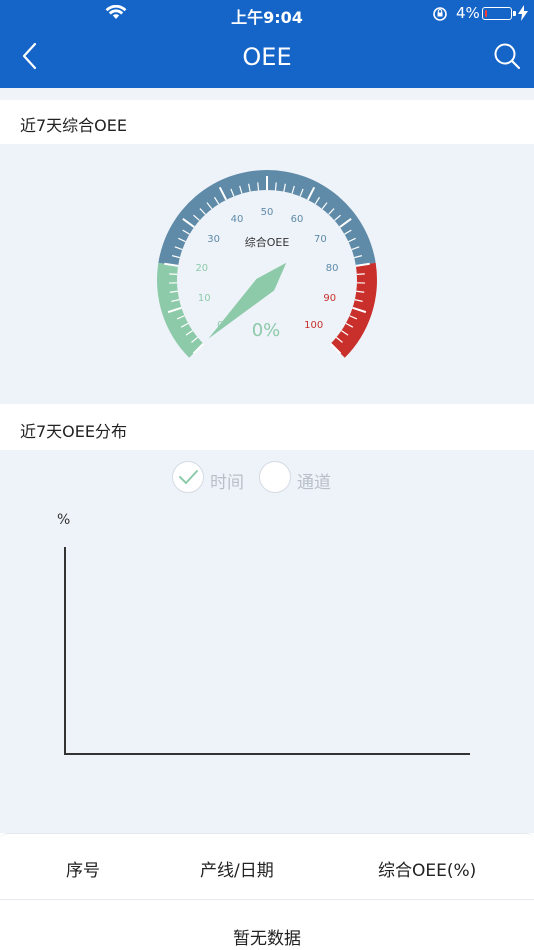 This screenshot has height=950, width=534. I want to click on gauge-band-high, so click(353, 310).